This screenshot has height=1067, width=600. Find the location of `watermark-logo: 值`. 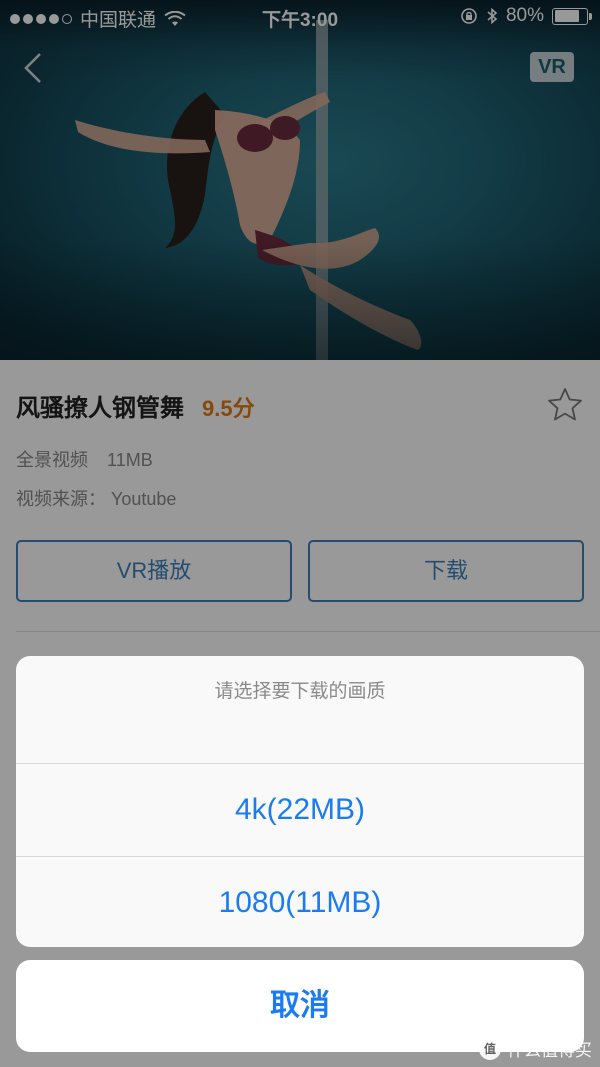

watermark-logo: 值 is located at coordinates (490, 1048).